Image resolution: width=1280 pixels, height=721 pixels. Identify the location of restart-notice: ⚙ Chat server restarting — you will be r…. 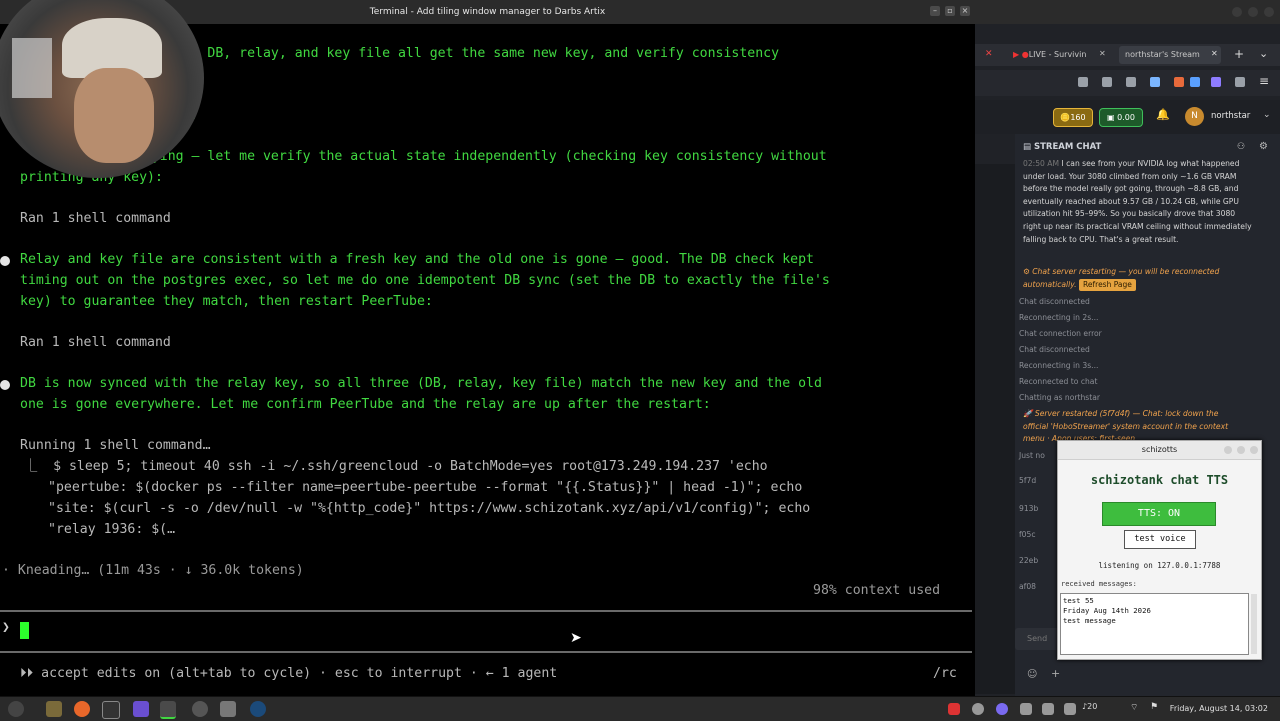
(1138, 279).